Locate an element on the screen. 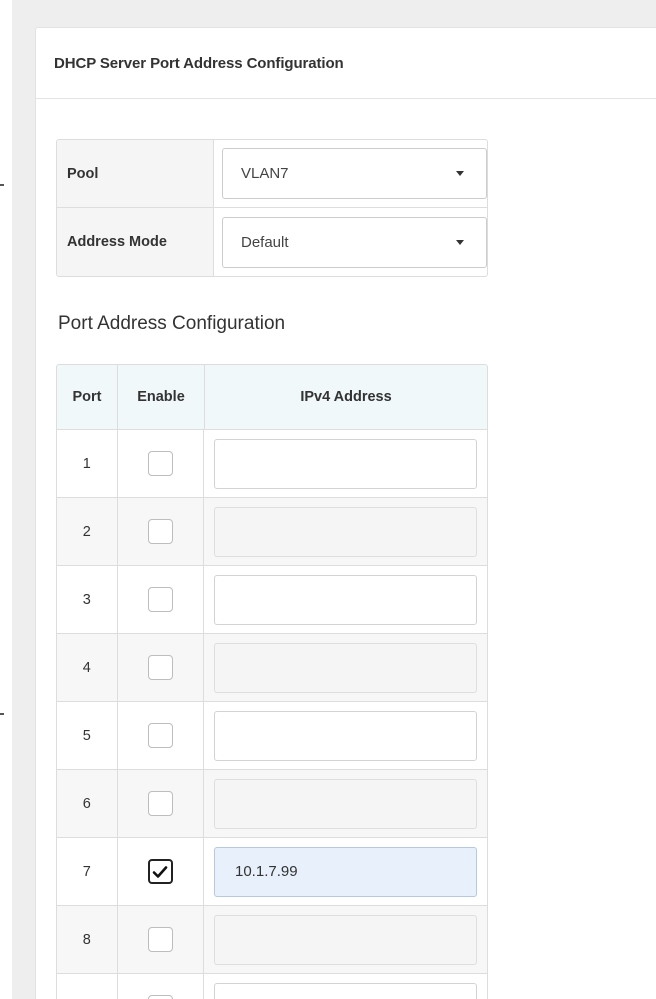  pool-settings-table: Pool VLAN7 Address Mode Default is located at coordinates (272, 208).